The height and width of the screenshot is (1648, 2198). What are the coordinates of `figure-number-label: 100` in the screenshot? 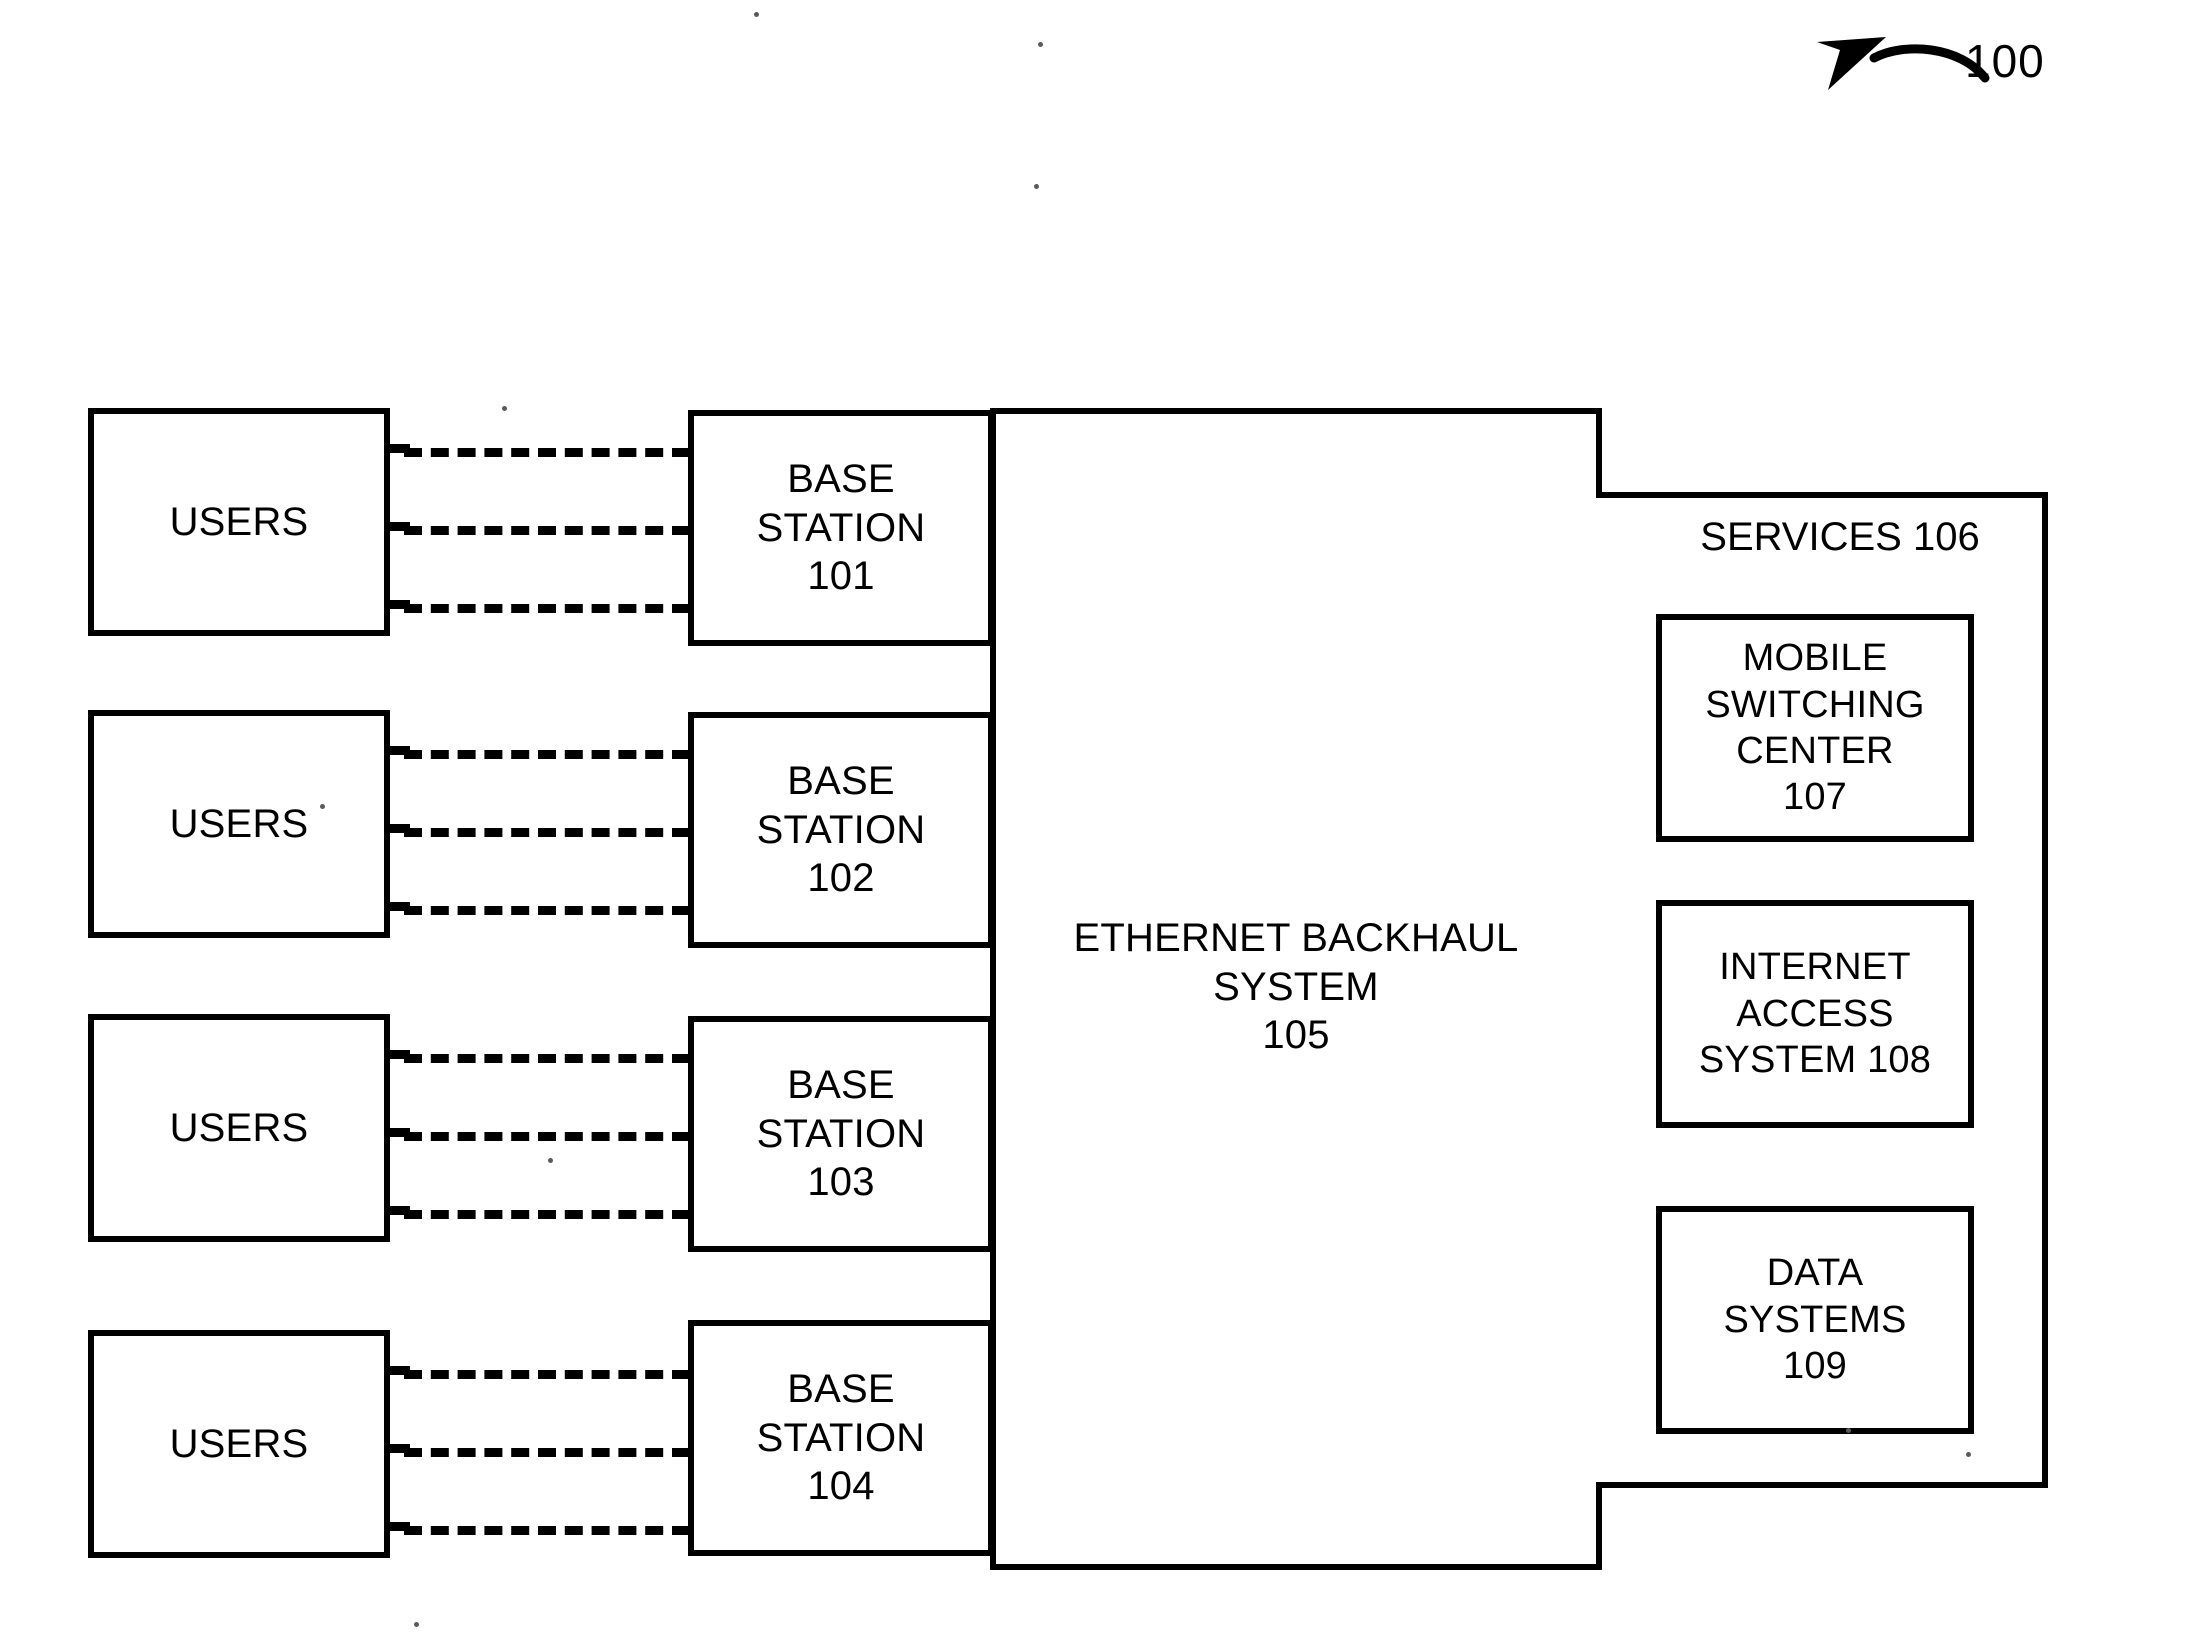 It's located at (2005, 61).